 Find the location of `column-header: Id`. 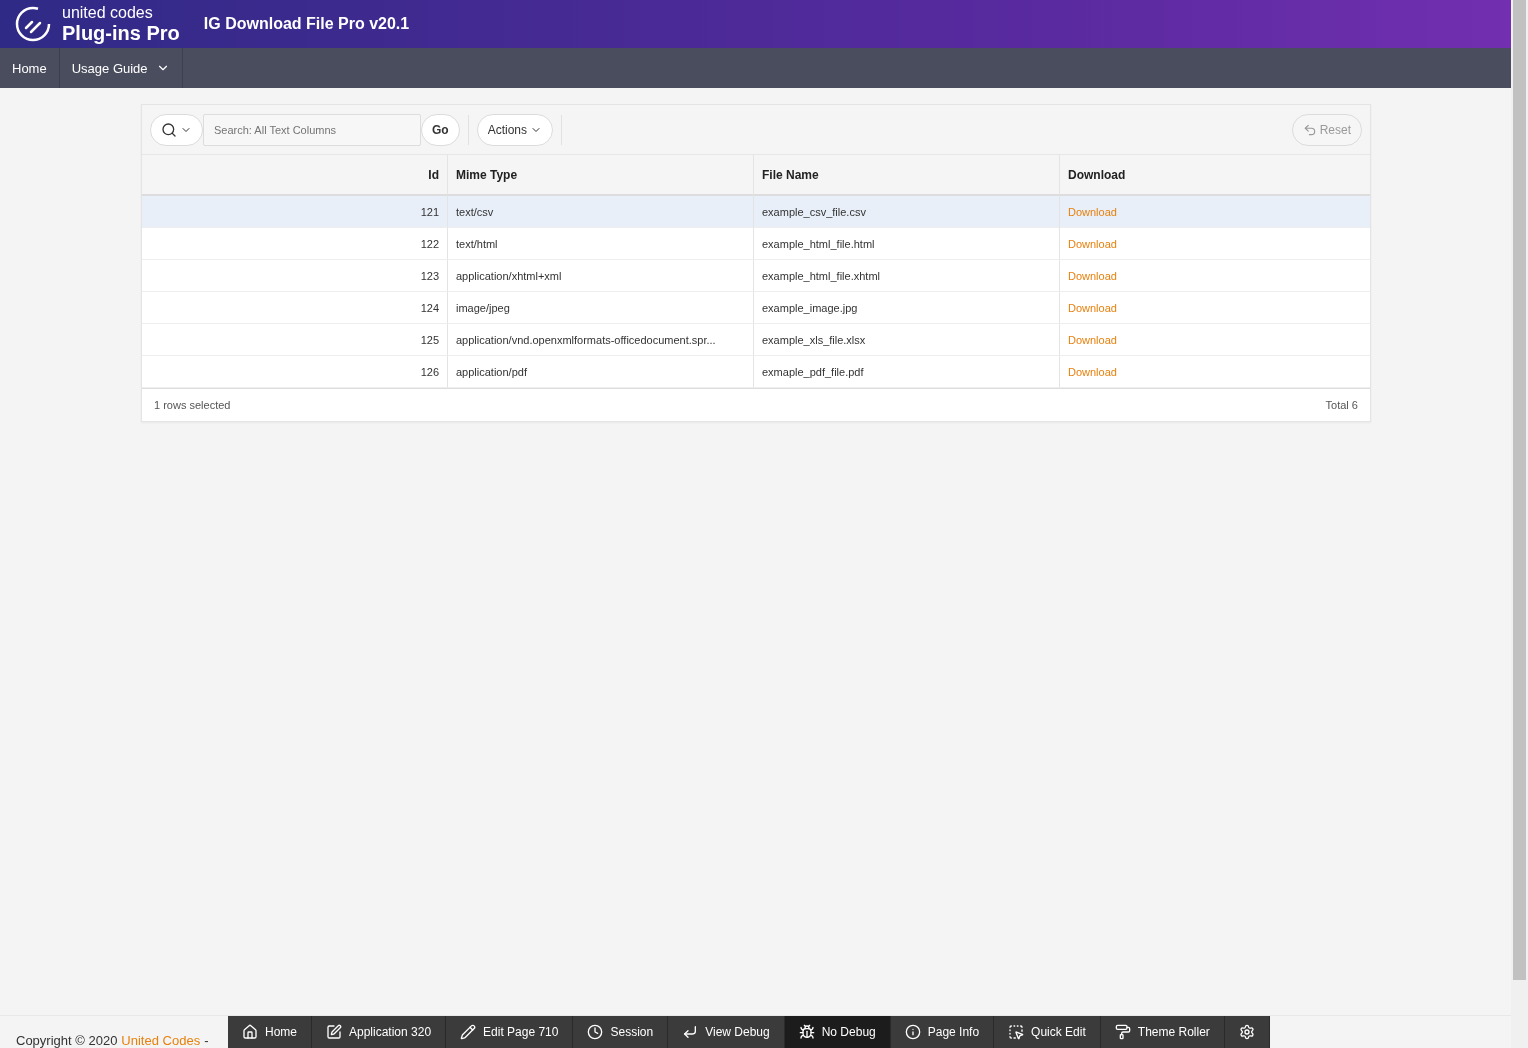

column-header: Id is located at coordinates (295, 175).